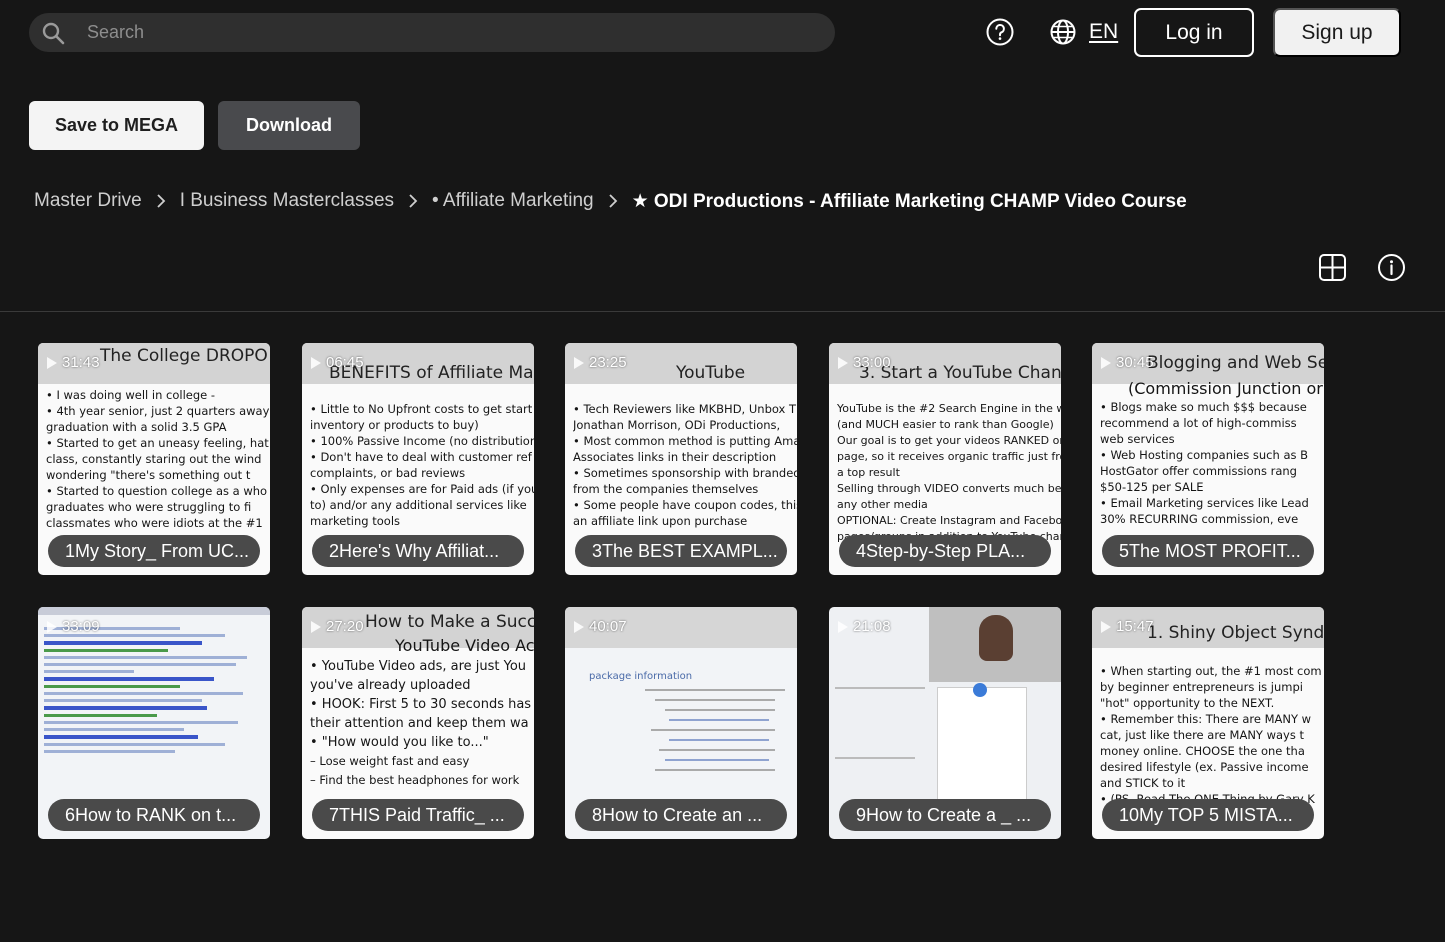  Describe the element at coordinates (287, 201) in the screenshot. I see `breadcrumb-item-masterclasses: I Business Masterclasses` at that location.